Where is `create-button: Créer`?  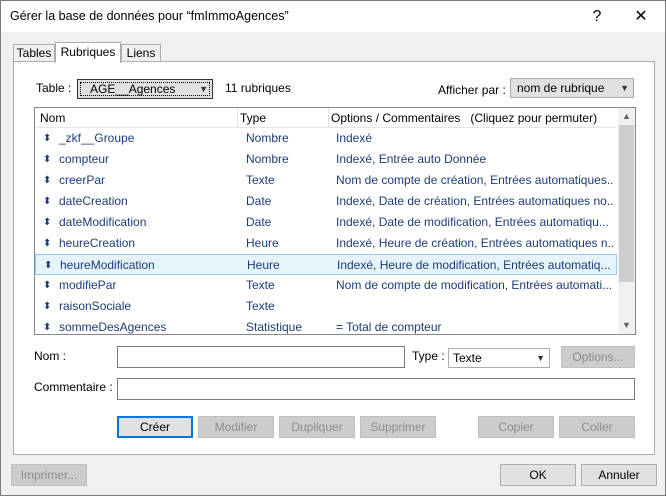
create-button: Créer is located at coordinates (155, 427).